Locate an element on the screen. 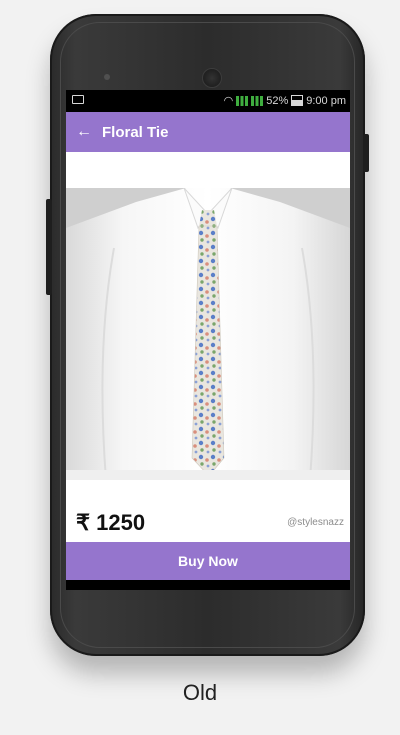 This screenshot has width=400, height=735. seller-handle: @stylesnazz is located at coordinates (315, 522).